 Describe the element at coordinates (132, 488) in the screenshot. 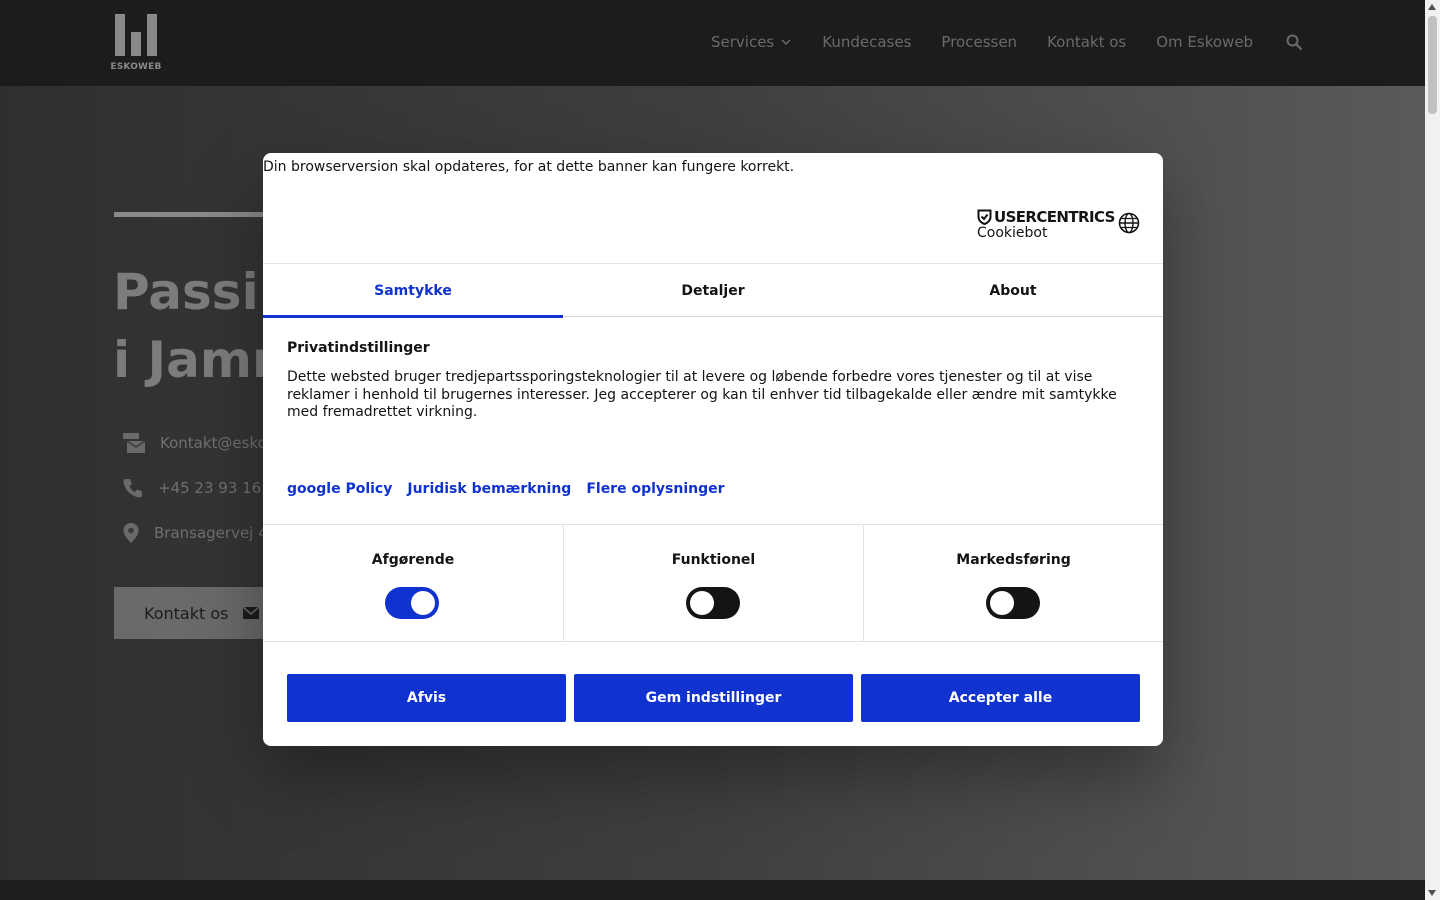

I see `phone-icon` at that location.